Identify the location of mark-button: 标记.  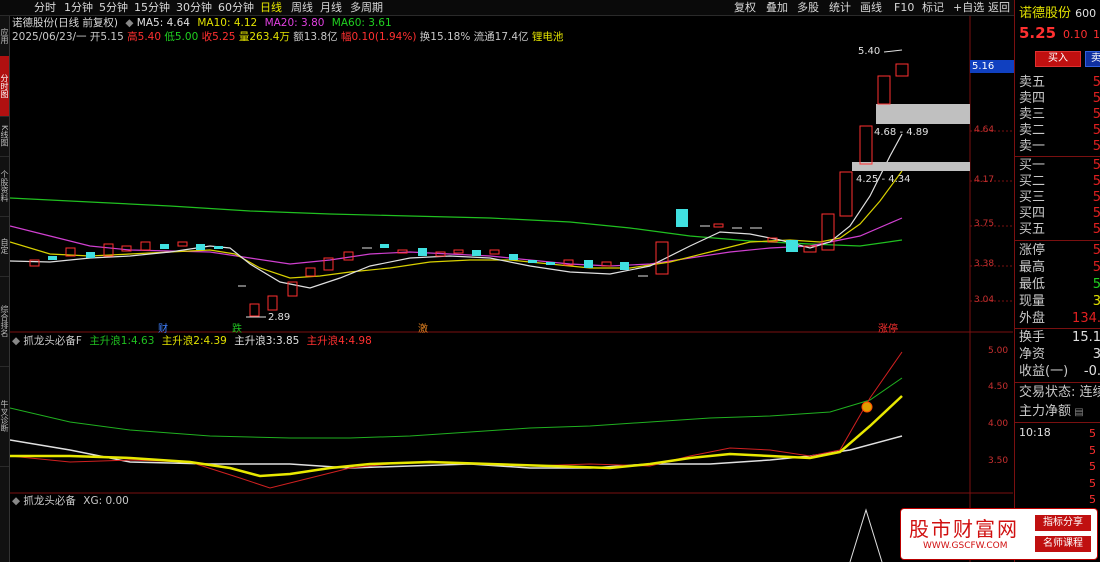
(933, 7).